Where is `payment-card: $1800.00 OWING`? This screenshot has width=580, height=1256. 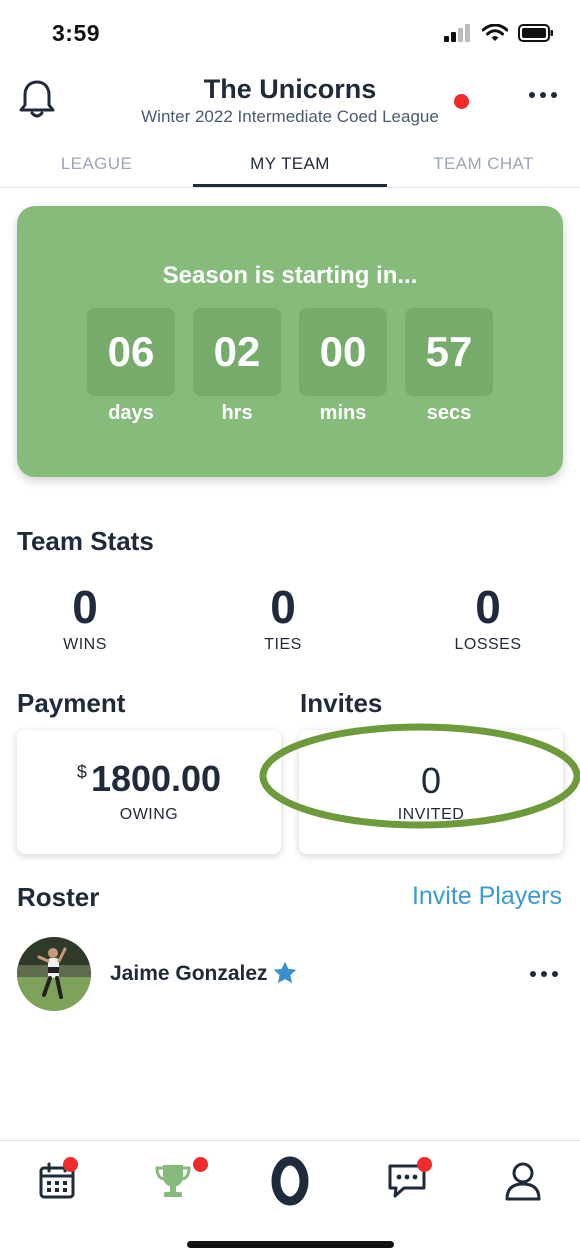 payment-card: $1800.00 OWING is located at coordinates (149, 792).